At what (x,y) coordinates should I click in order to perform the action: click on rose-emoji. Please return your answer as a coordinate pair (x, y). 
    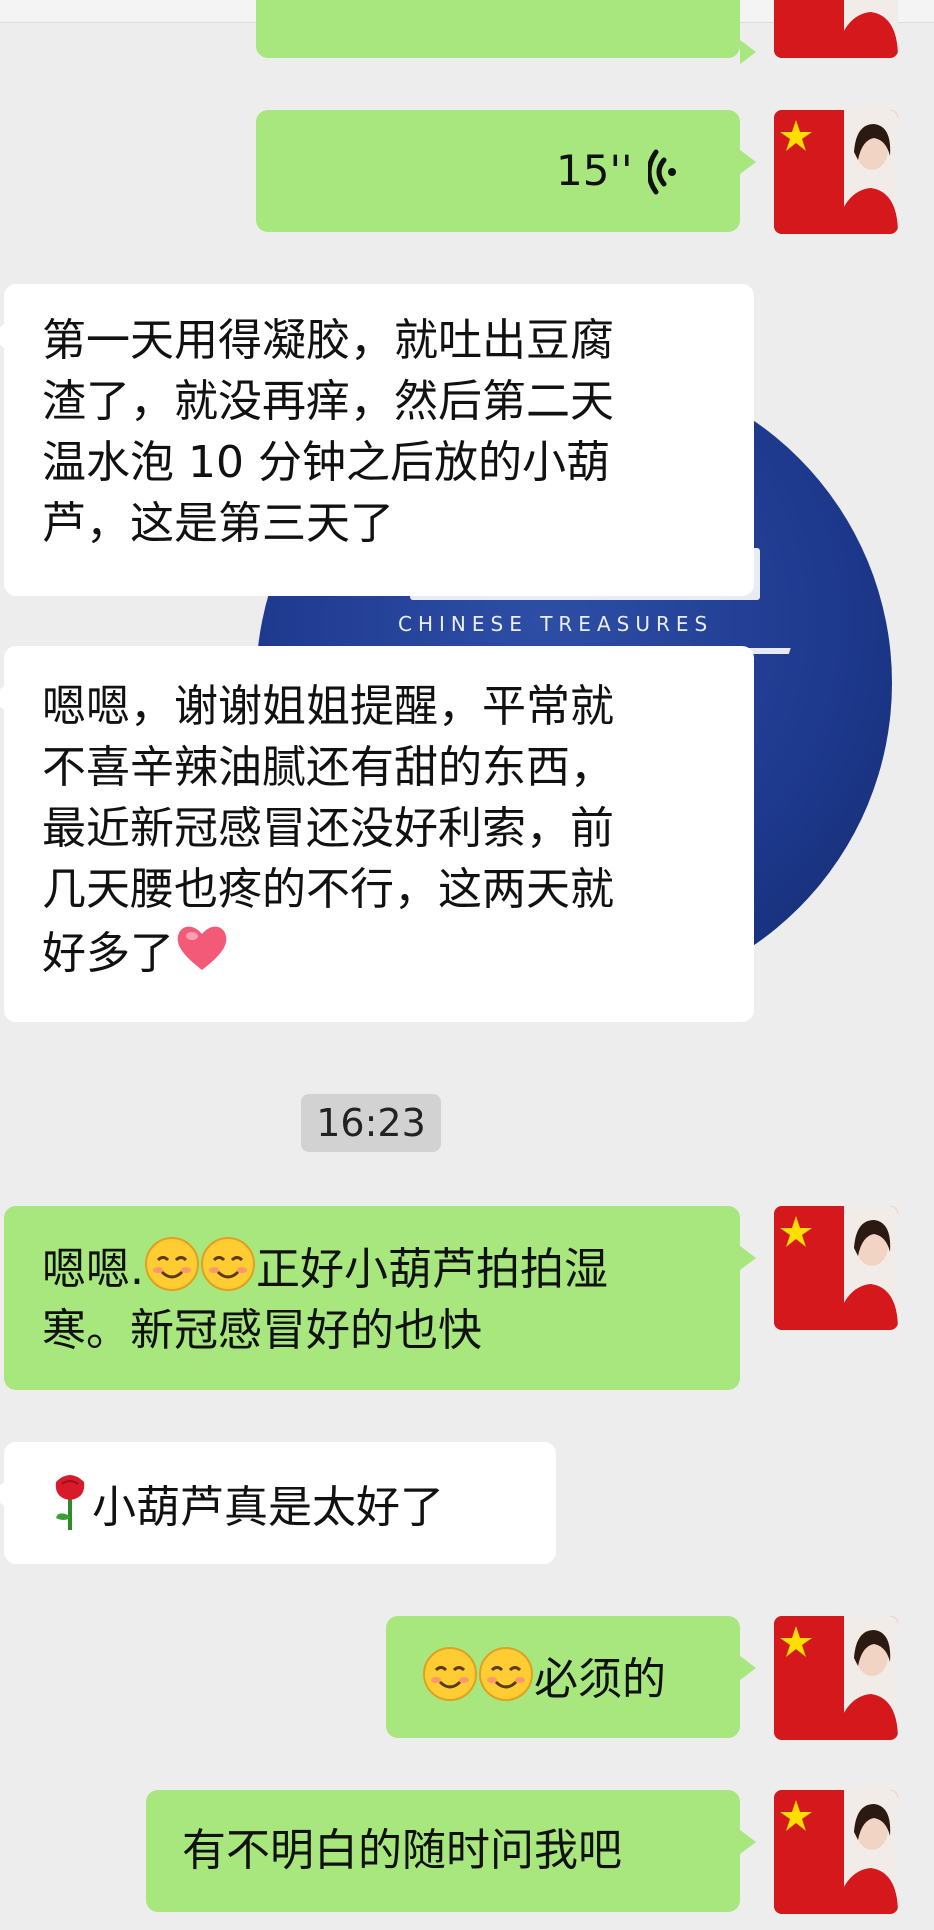
    Looking at the image, I should click on (70, 1502).